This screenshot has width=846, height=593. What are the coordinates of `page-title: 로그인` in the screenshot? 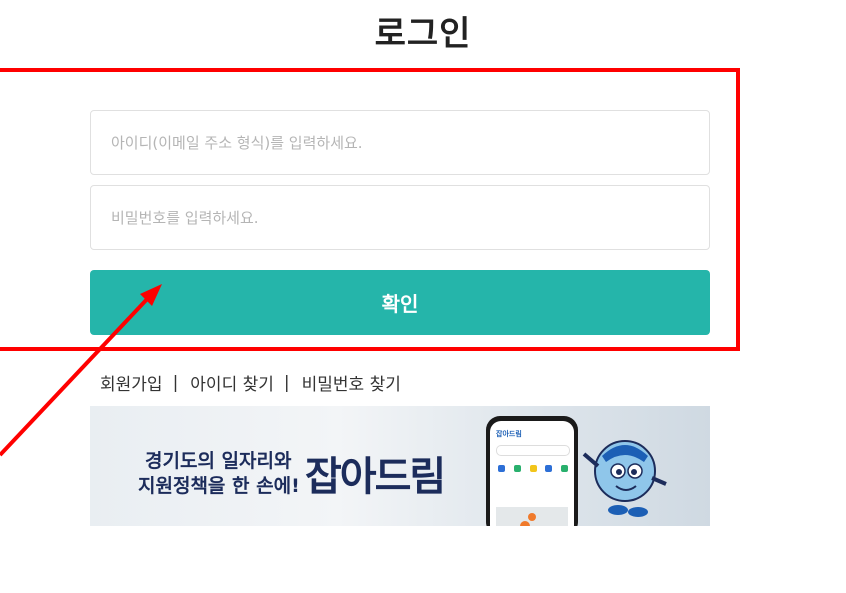 It's located at (423, 34).